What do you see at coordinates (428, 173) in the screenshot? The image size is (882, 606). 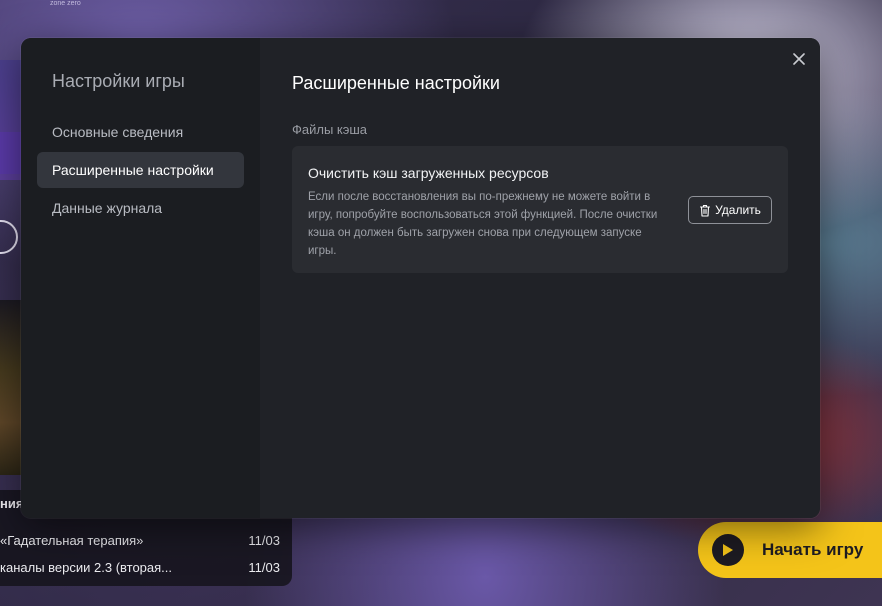 I see `clear-cache-title: Очистить кэш загруженных ресурсов` at bounding box center [428, 173].